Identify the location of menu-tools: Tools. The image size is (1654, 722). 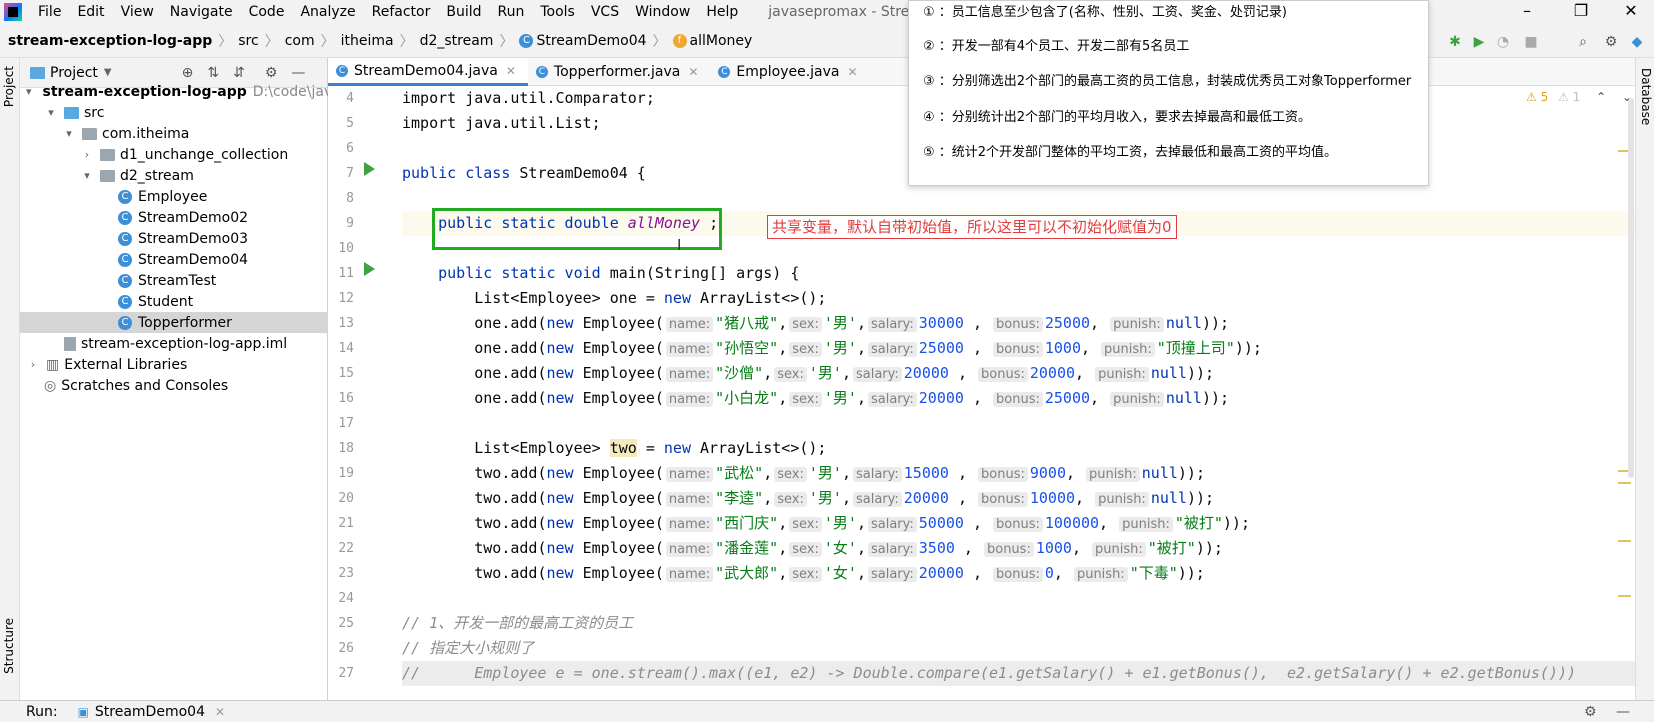
(557, 12).